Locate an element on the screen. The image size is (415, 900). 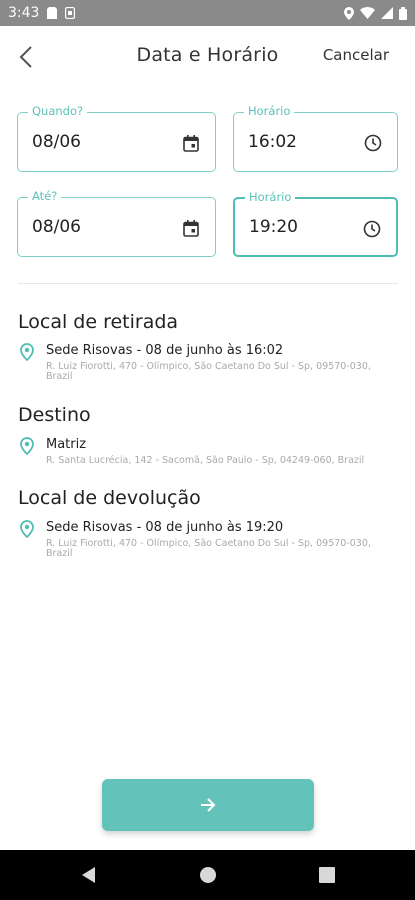
end-date-label: Até? is located at coordinates (45, 196).